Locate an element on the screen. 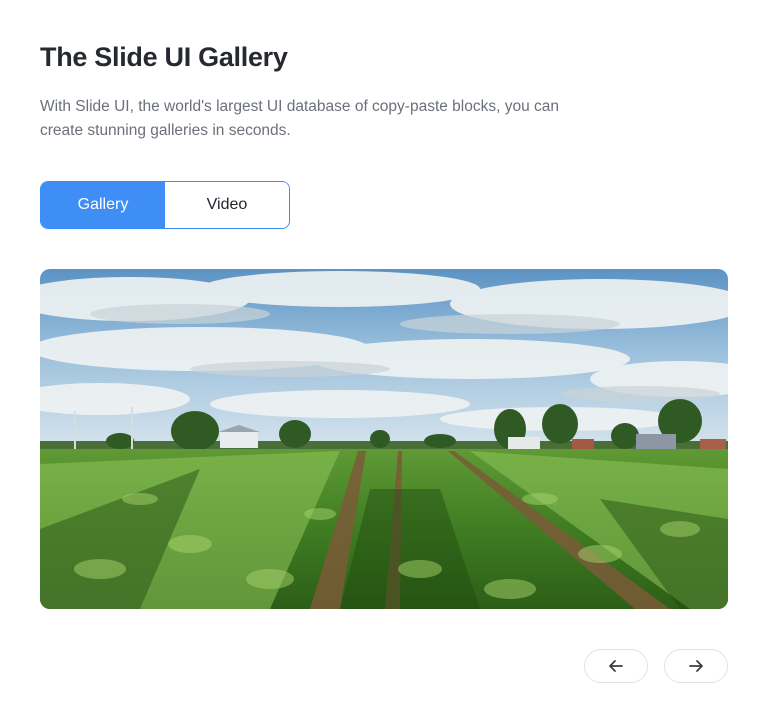 The height and width of the screenshot is (723, 768). next-button is located at coordinates (696, 666).